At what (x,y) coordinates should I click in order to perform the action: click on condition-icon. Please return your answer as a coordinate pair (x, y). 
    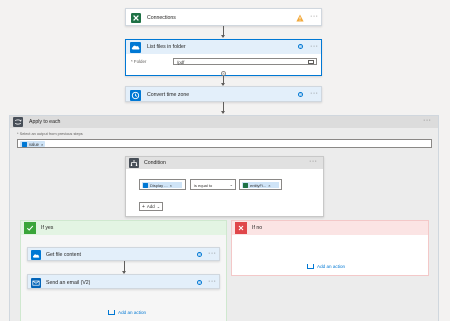
    Looking at the image, I should click on (134, 163).